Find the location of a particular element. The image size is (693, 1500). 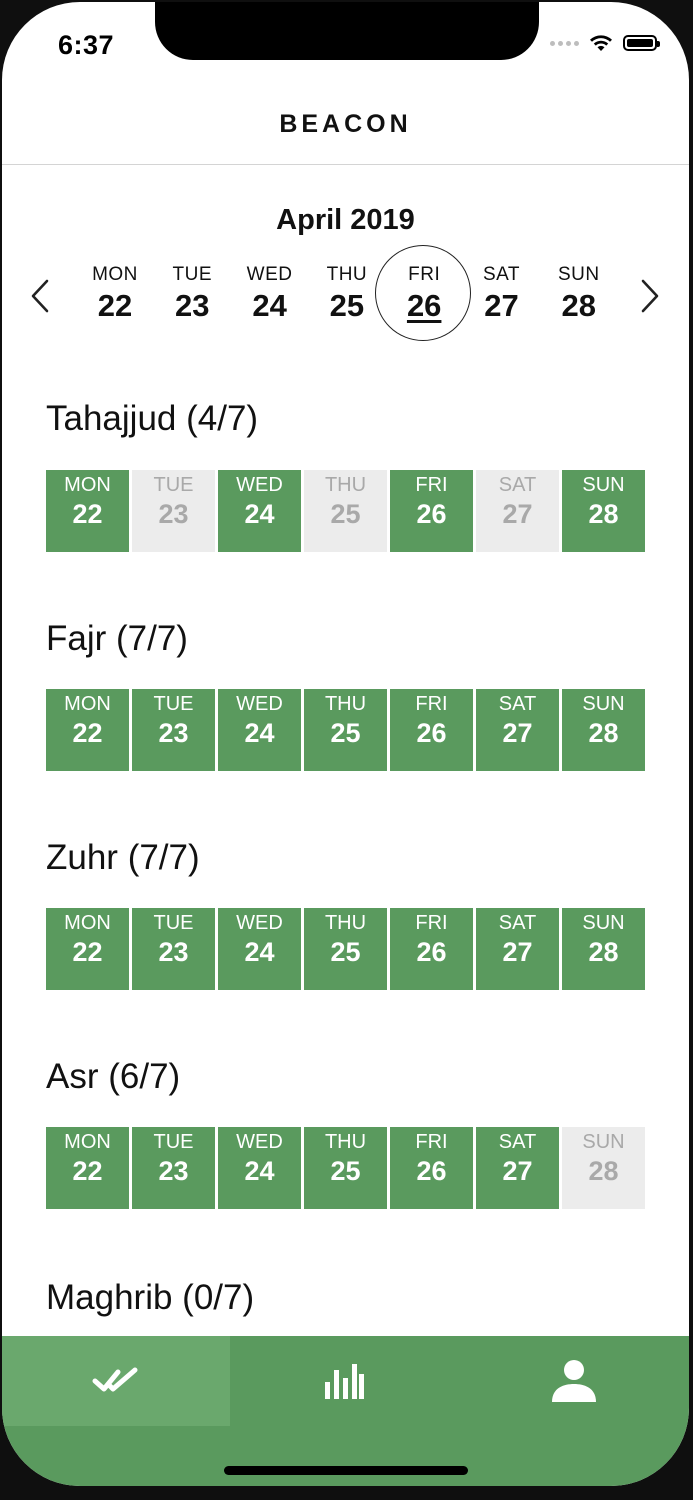

week-day-date: 23 is located at coordinates (192, 305).